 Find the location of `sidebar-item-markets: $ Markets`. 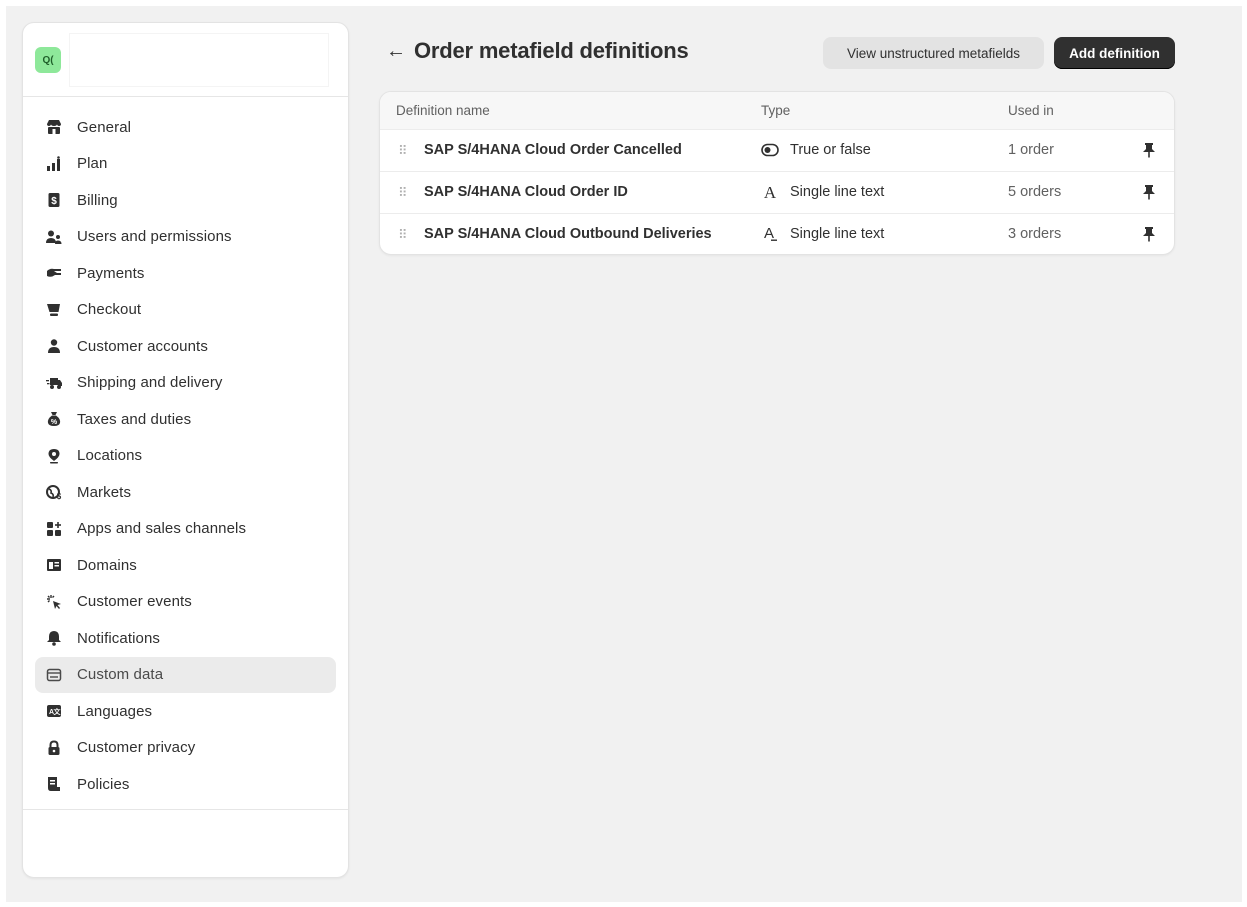

sidebar-item-markets: $ Markets is located at coordinates (185, 492).